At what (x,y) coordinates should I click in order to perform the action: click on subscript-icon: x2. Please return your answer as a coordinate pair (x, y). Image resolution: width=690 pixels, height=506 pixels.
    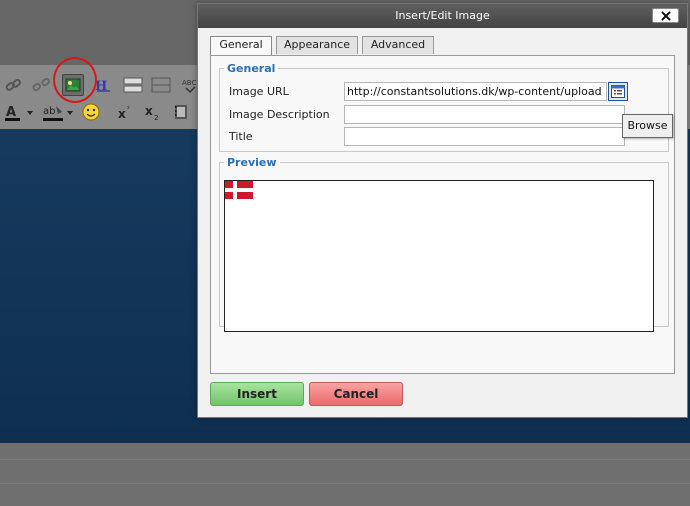
    Looking at the image, I should click on (152, 112).